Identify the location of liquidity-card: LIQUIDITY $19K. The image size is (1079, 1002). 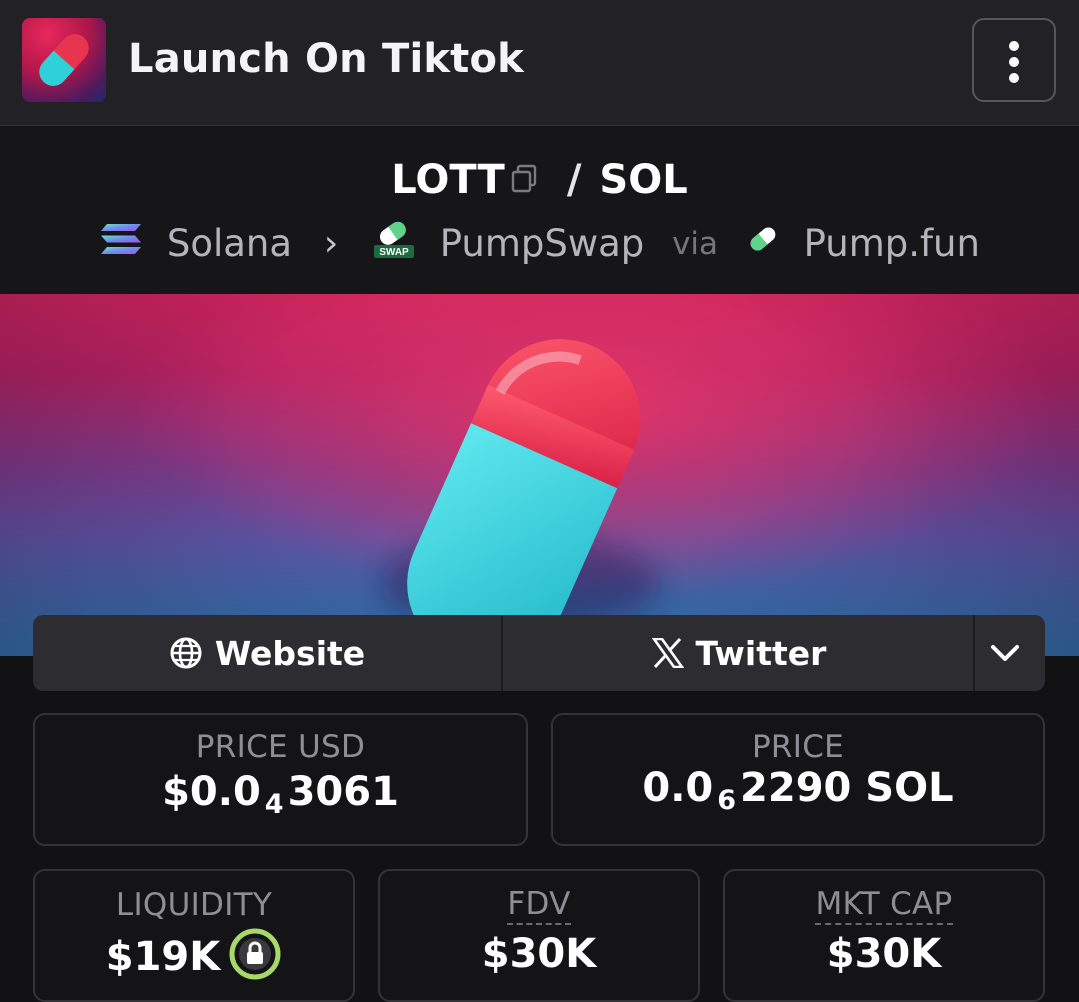
(194, 935).